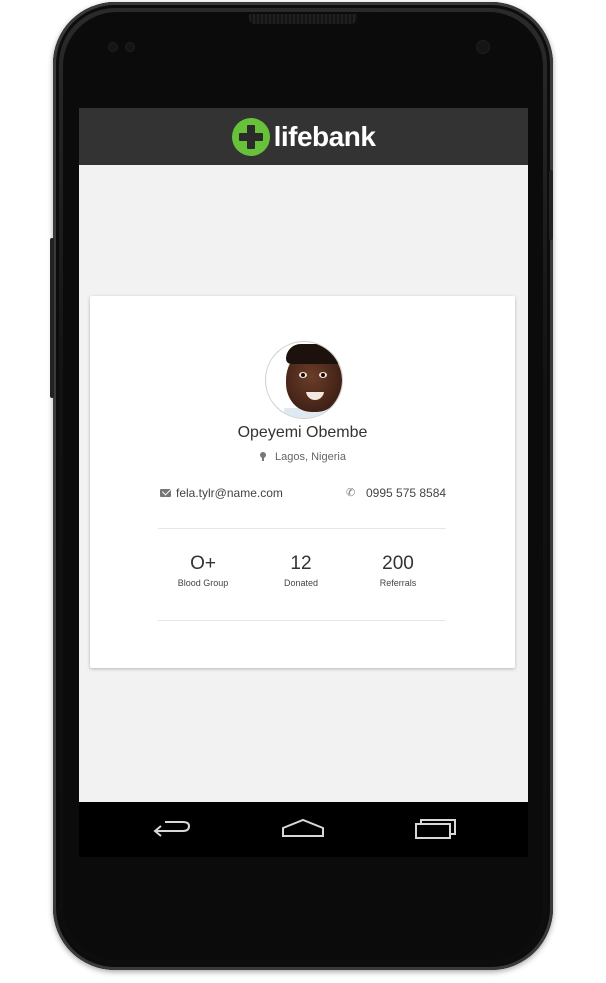 The height and width of the screenshot is (983, 606). What do you see at coordinates (310, 457) in the screenshot?
I see `location-text: Lagos, Nigeria` at bounding box center [310, 457].